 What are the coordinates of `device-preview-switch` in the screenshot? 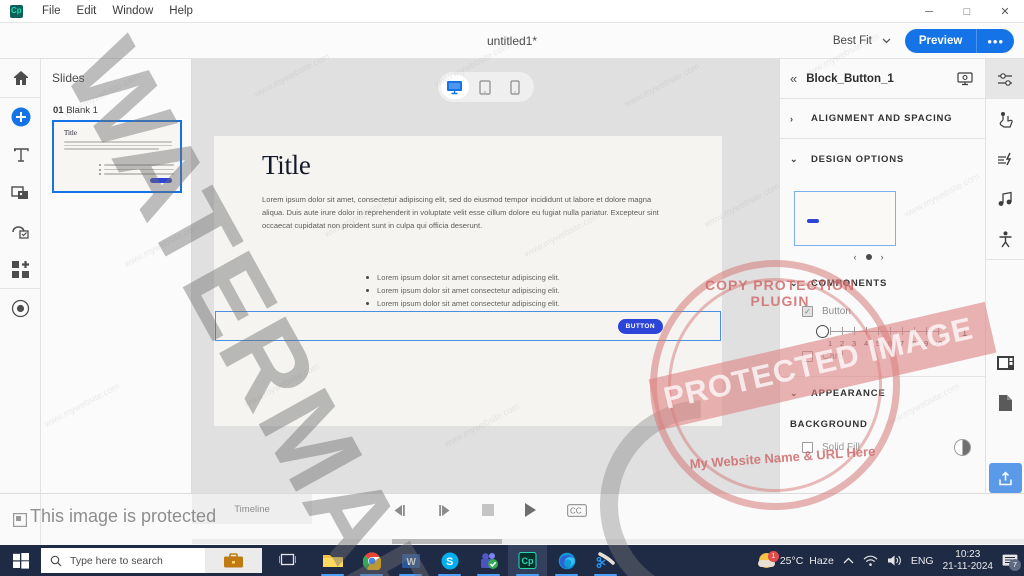 It's located at (485, 87).